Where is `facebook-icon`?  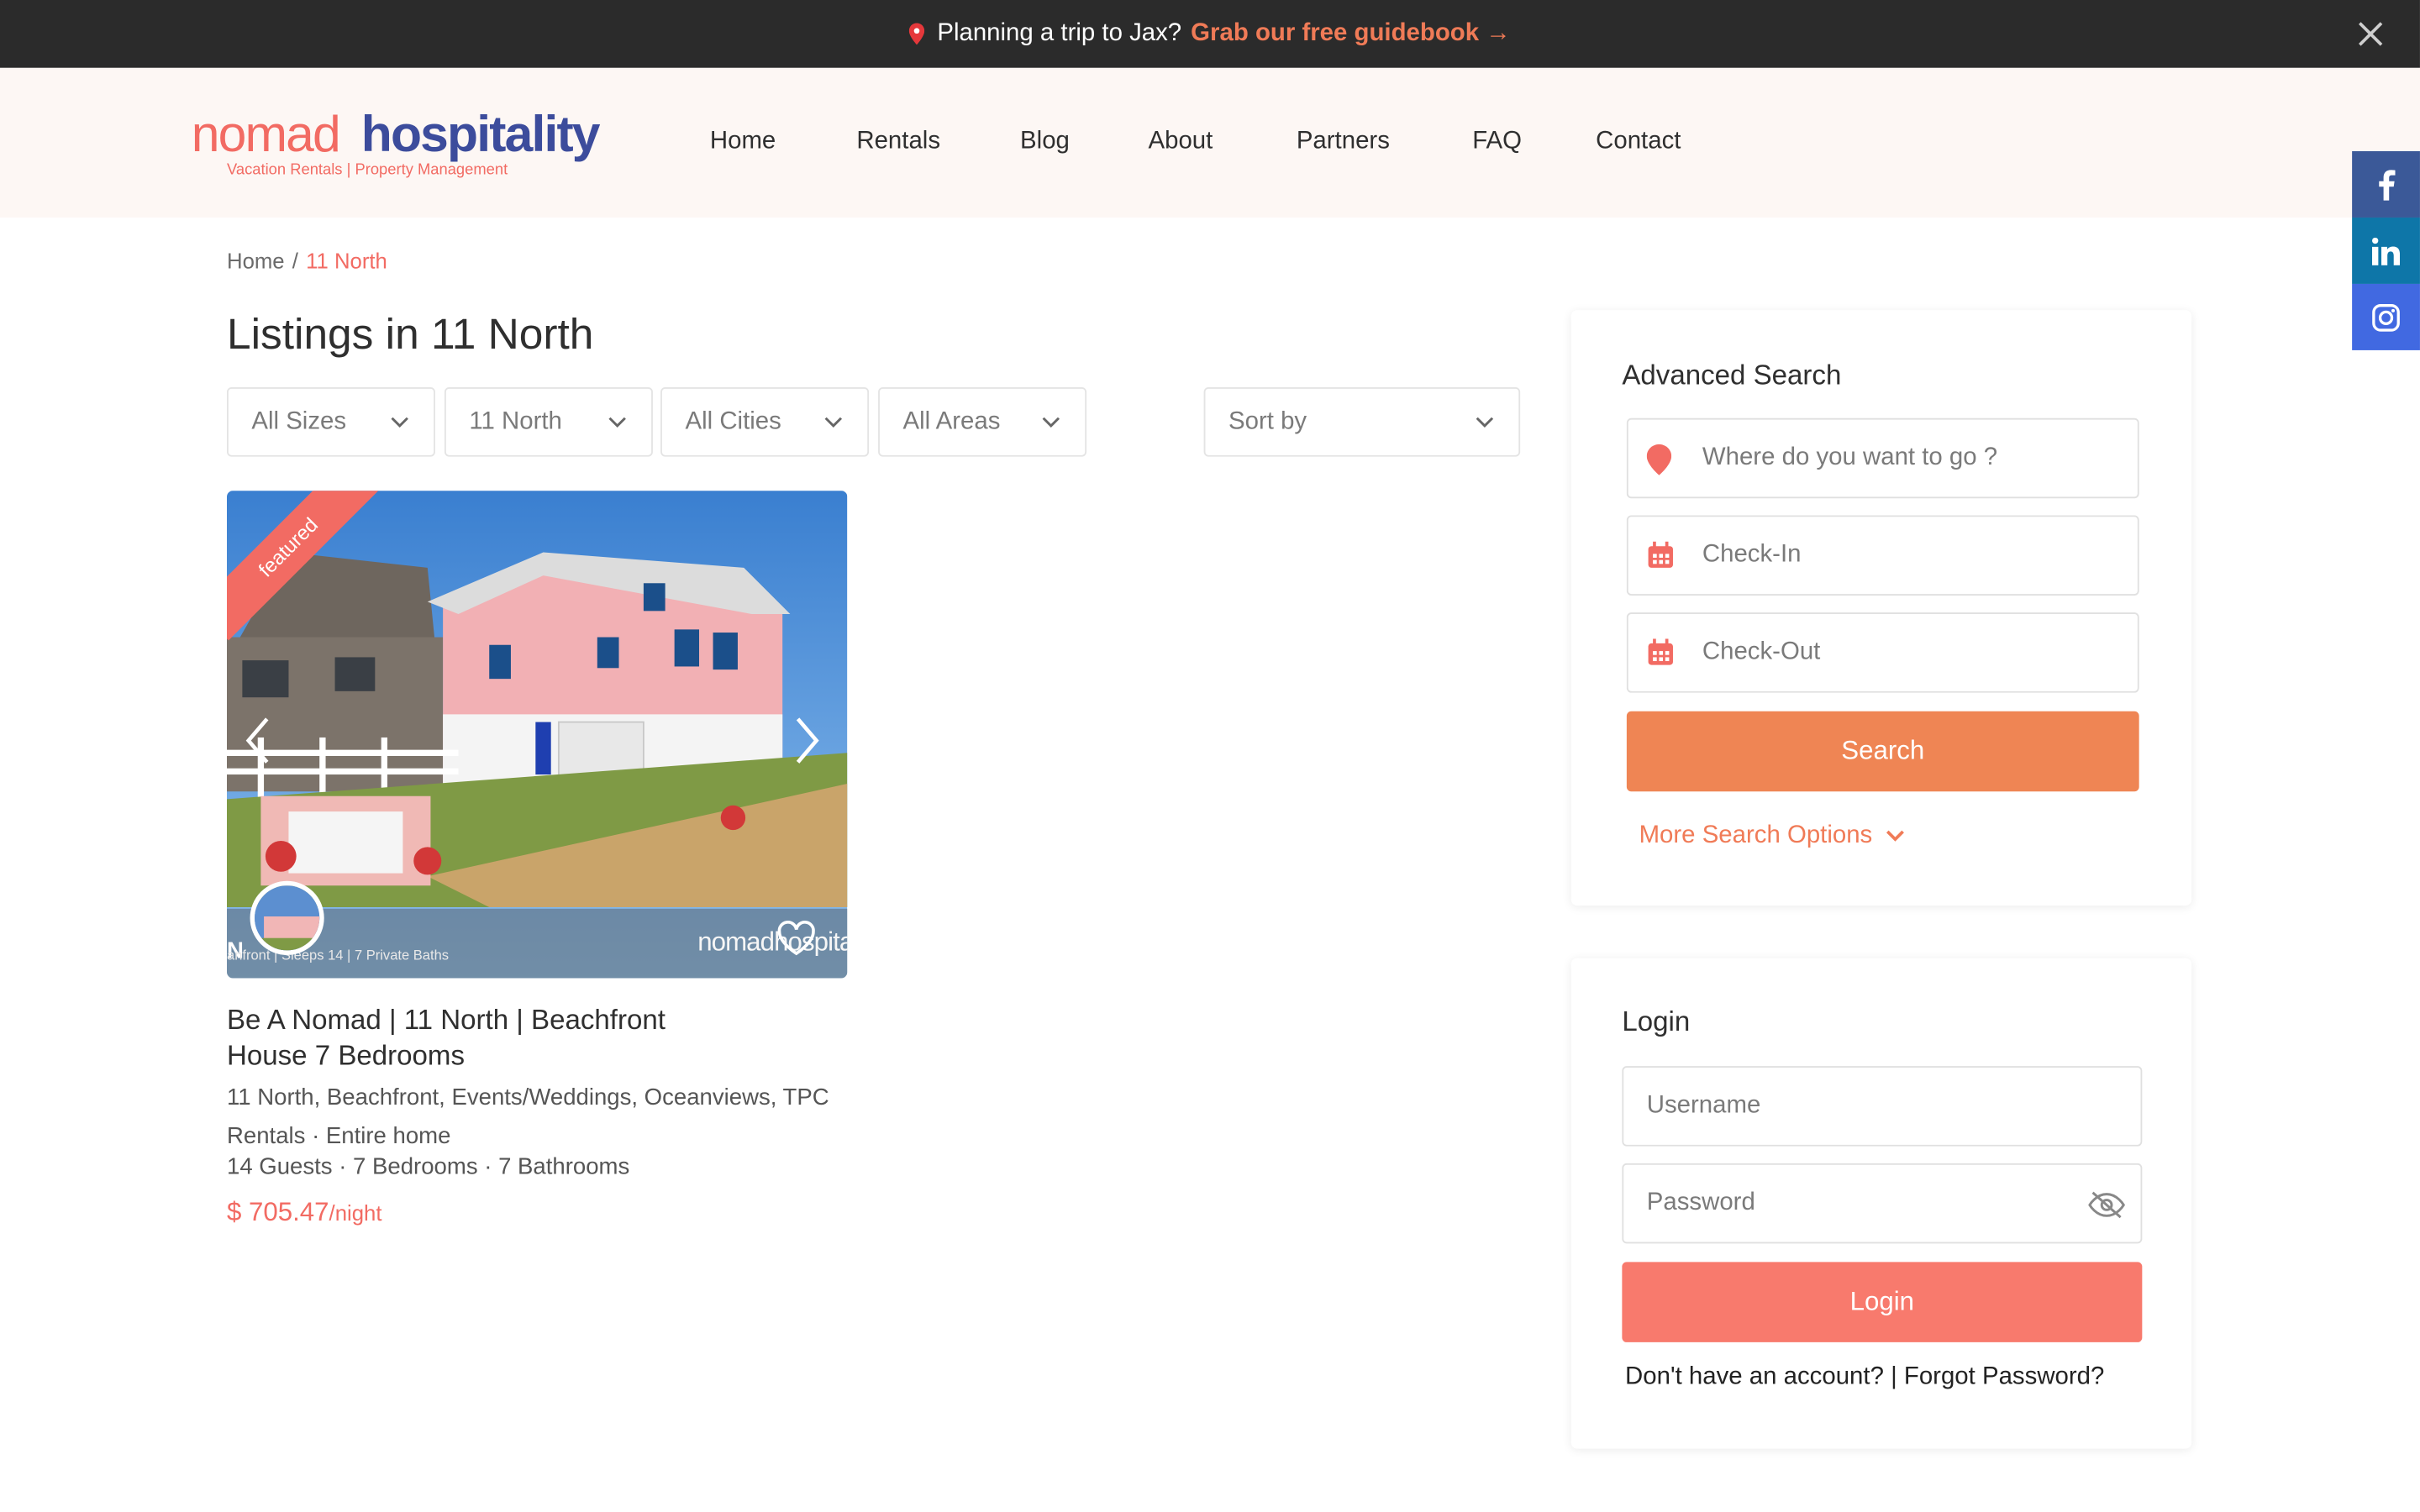
facebook-icon is located at coordinates (2388, 184).